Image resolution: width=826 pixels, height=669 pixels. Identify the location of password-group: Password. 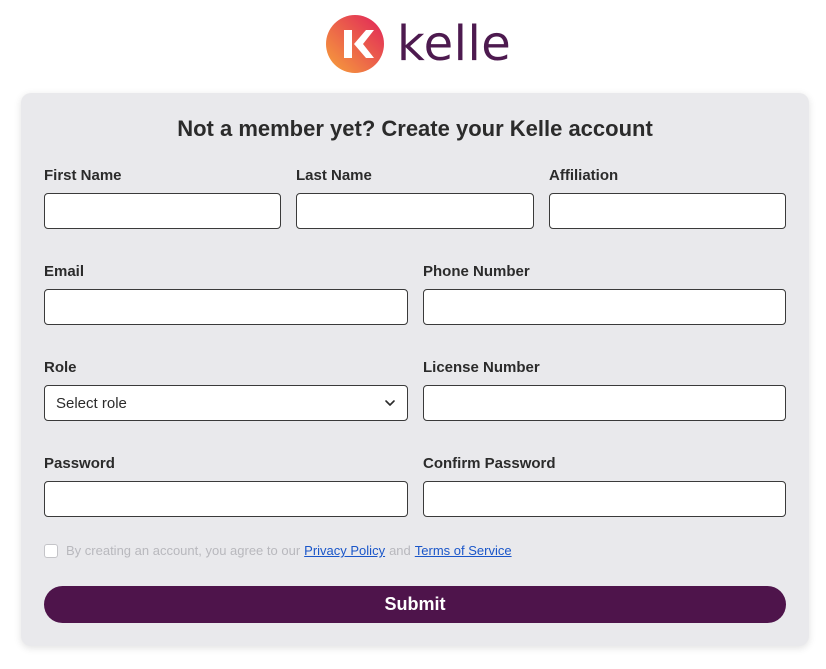
(226, 486).